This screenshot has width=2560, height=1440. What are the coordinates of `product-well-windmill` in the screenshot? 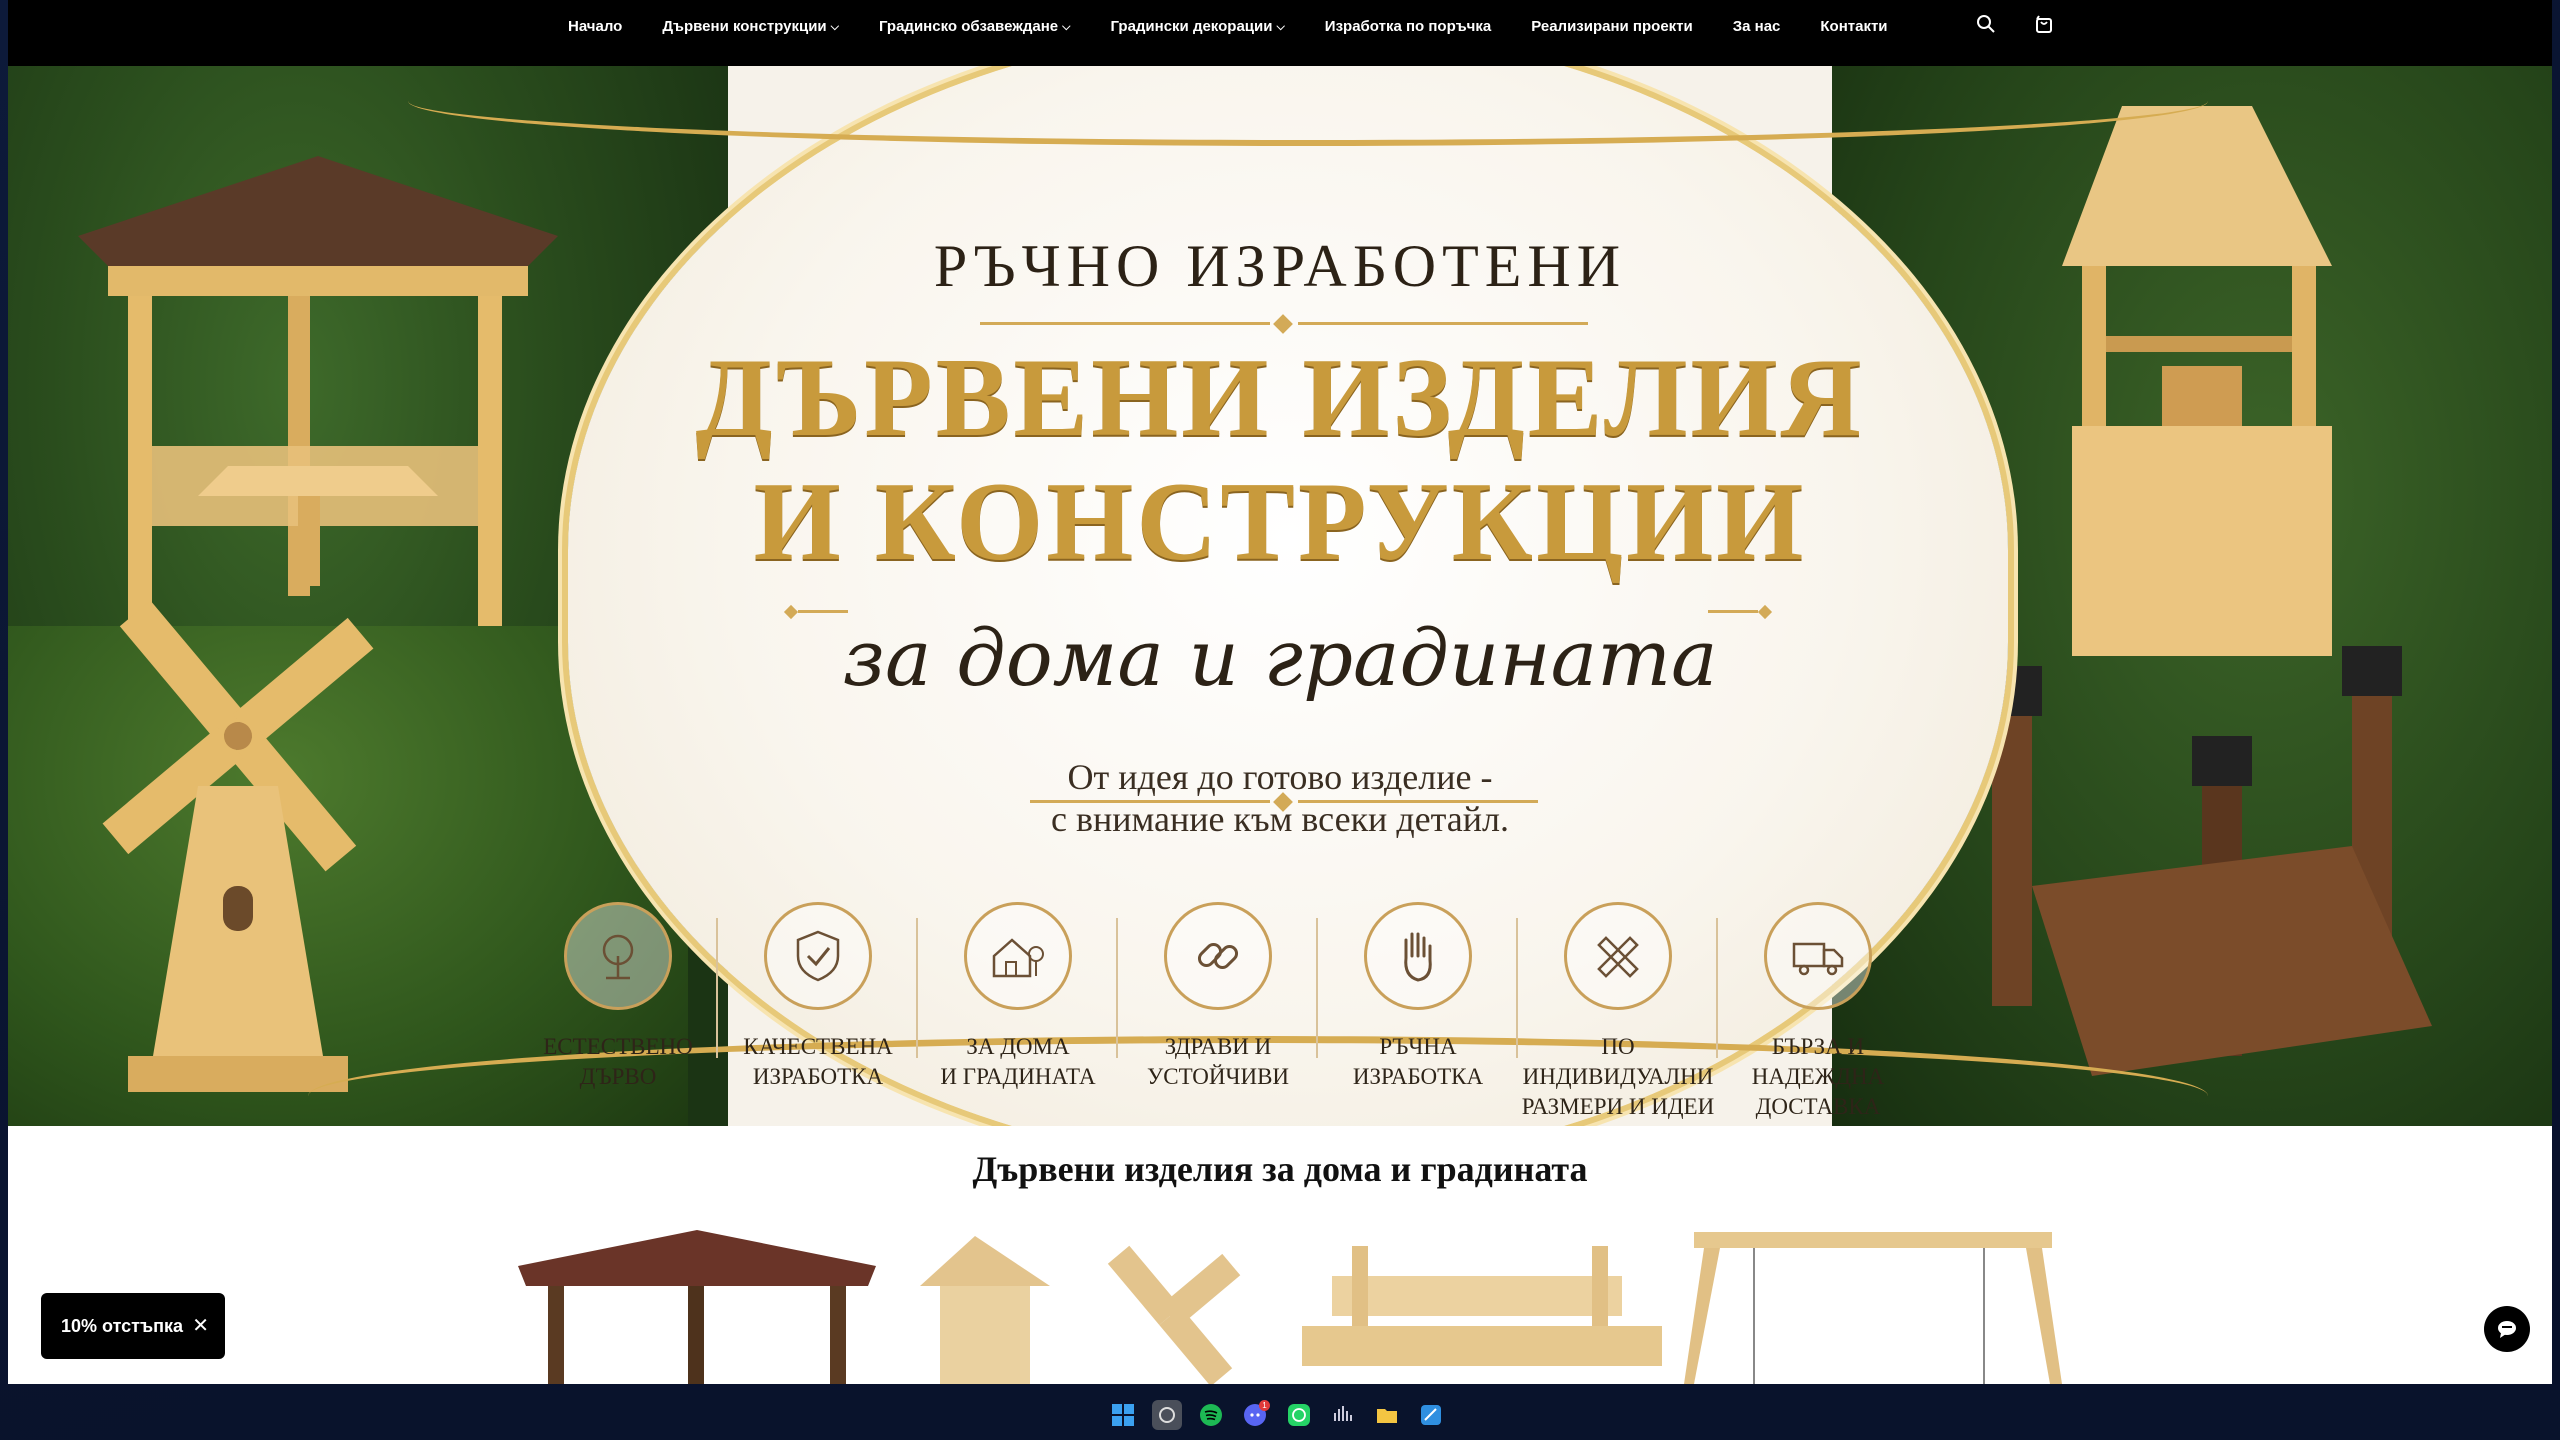 It's located at (1089, 1305).